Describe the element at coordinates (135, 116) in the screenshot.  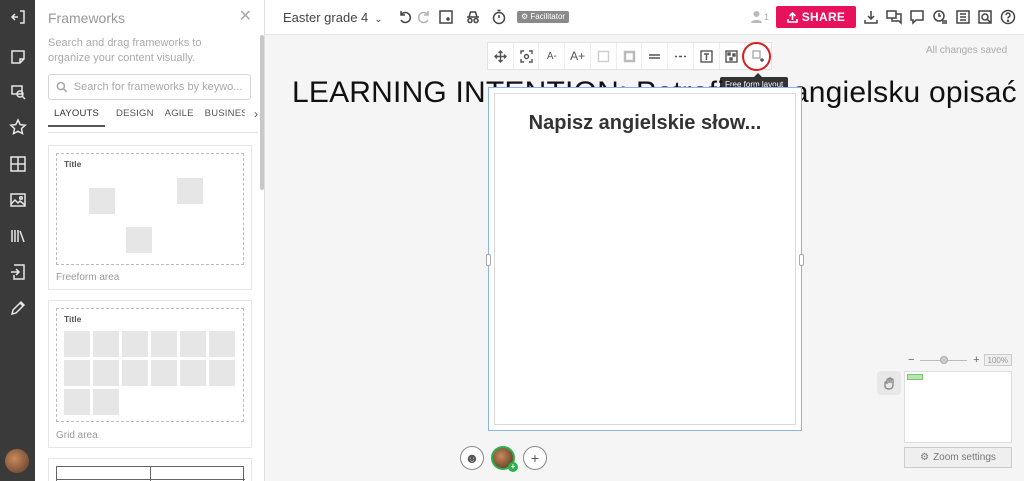
I see `tab-design: DESIGN` at that location.